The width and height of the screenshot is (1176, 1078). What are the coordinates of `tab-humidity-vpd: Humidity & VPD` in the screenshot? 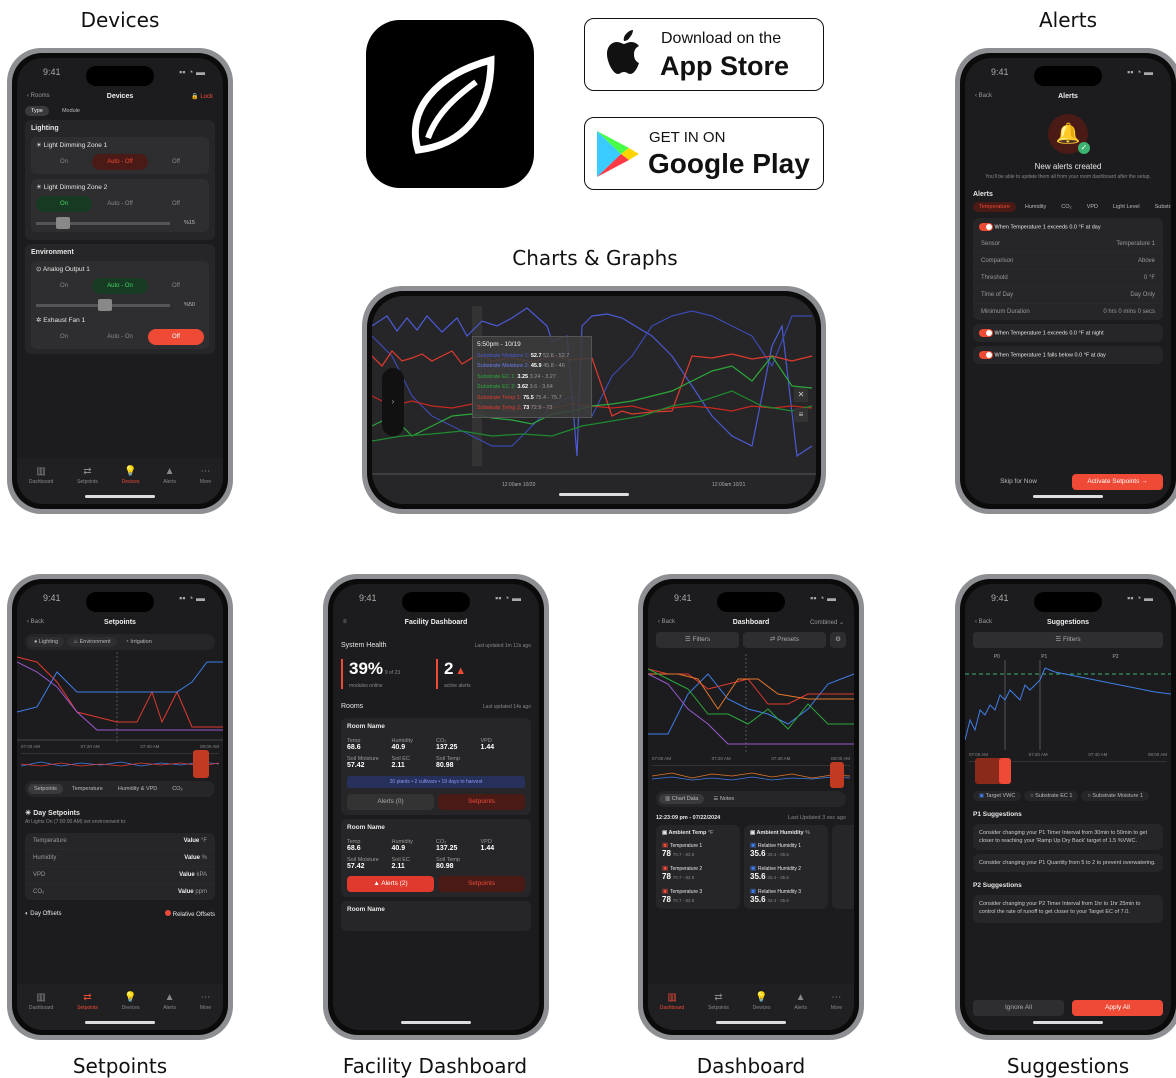 It's located at (137, 789).